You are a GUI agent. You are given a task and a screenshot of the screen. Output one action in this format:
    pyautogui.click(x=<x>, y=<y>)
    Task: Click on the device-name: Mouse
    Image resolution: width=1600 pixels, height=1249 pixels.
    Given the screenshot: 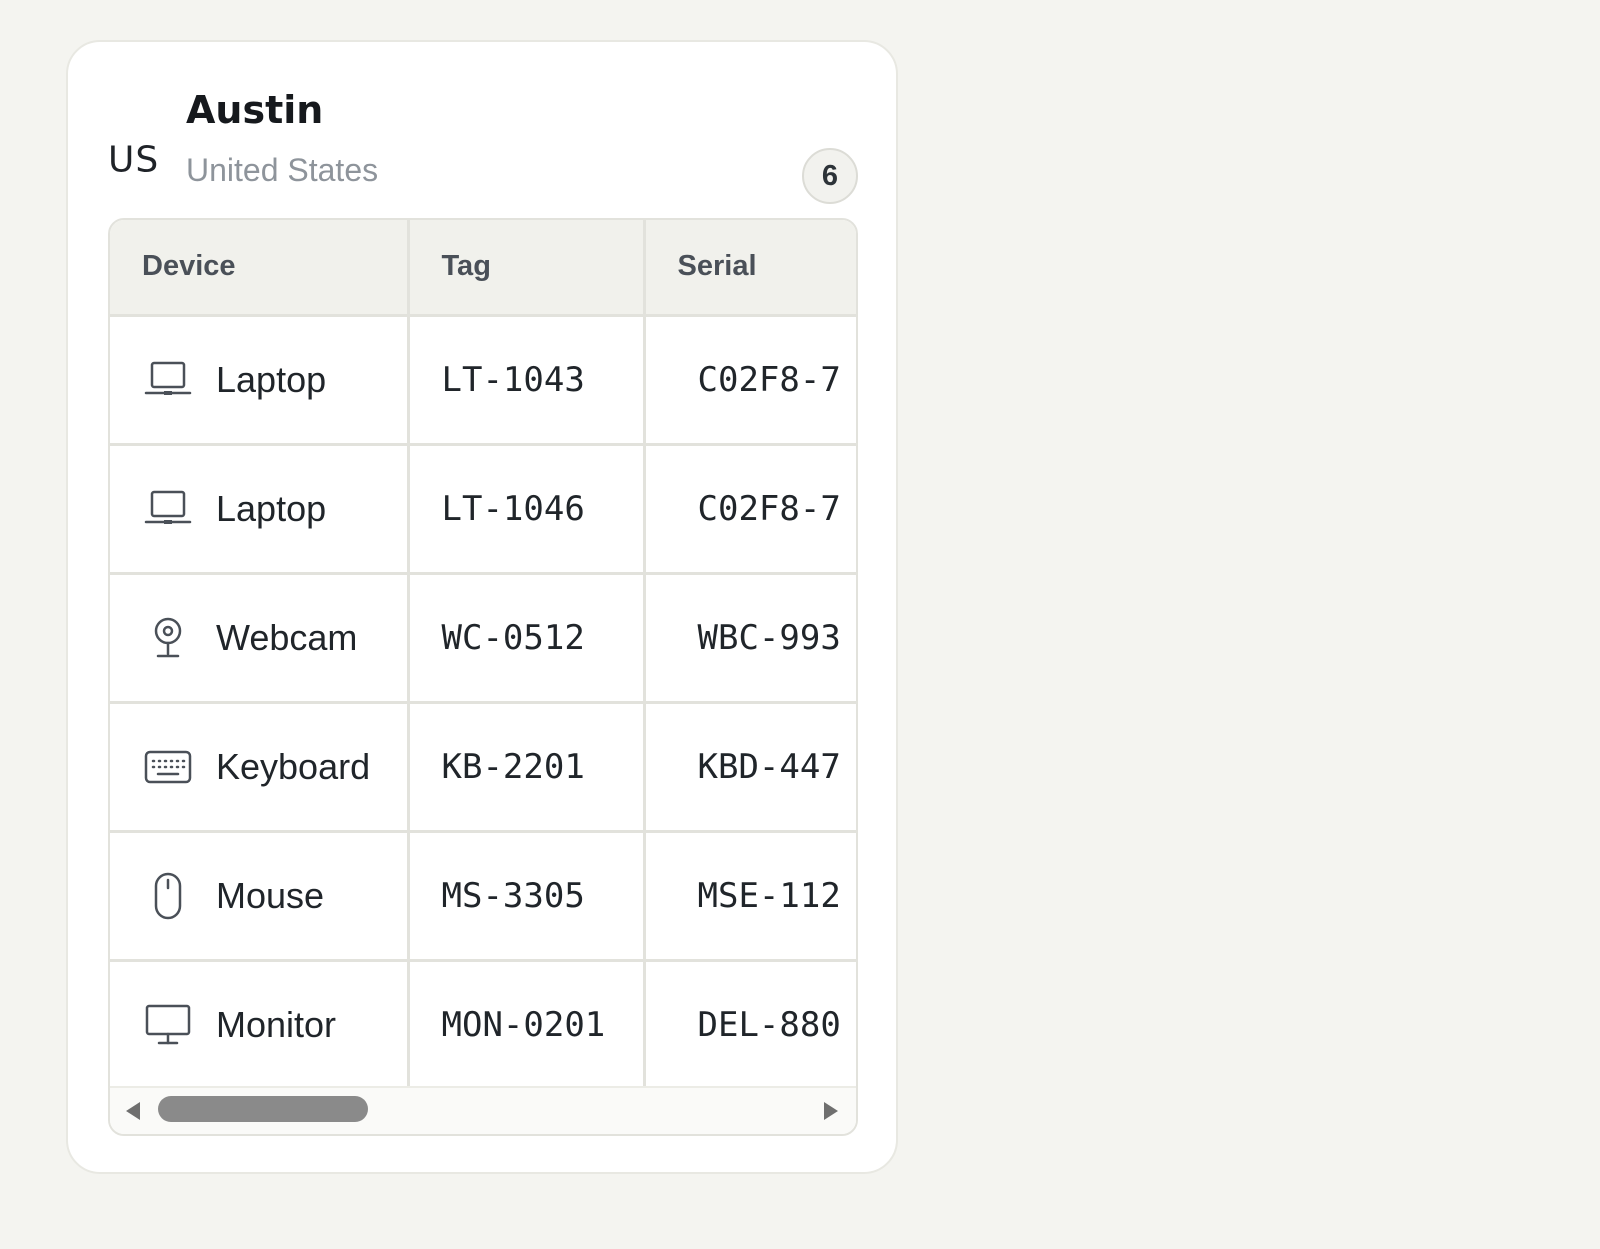 What is the action you would take?
    pyautogui.click(x=270, y=895)
    